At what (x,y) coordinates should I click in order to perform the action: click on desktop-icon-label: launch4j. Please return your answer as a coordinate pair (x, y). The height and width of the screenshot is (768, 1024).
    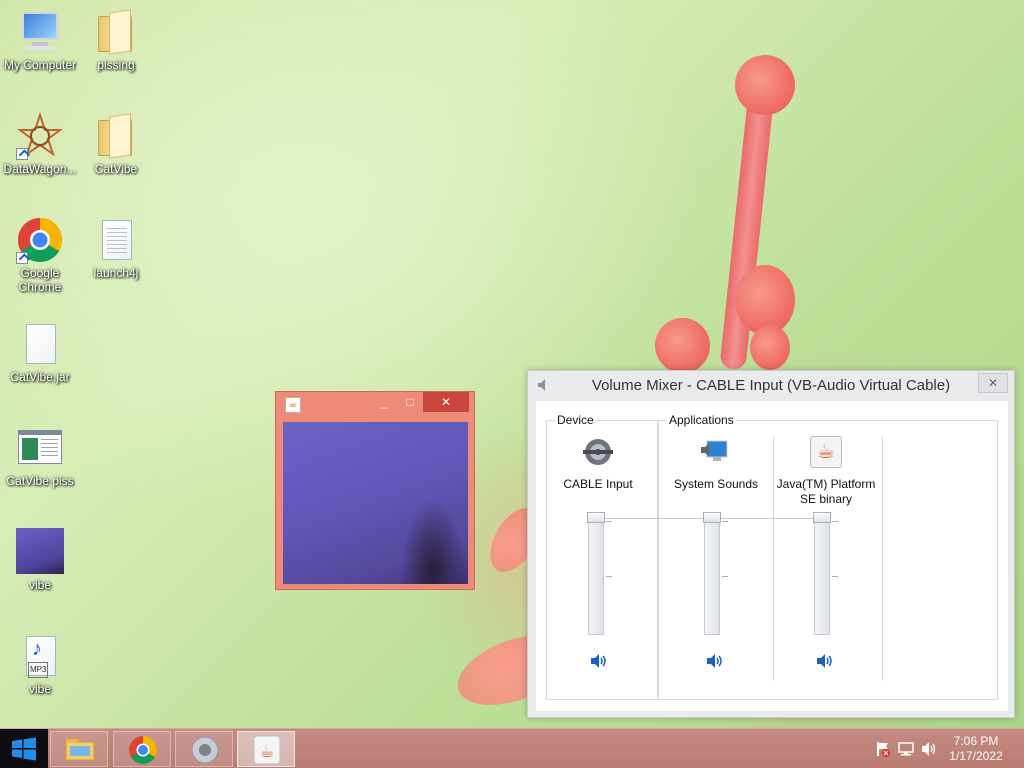
    Looking at the image, I should click on (116, 273).